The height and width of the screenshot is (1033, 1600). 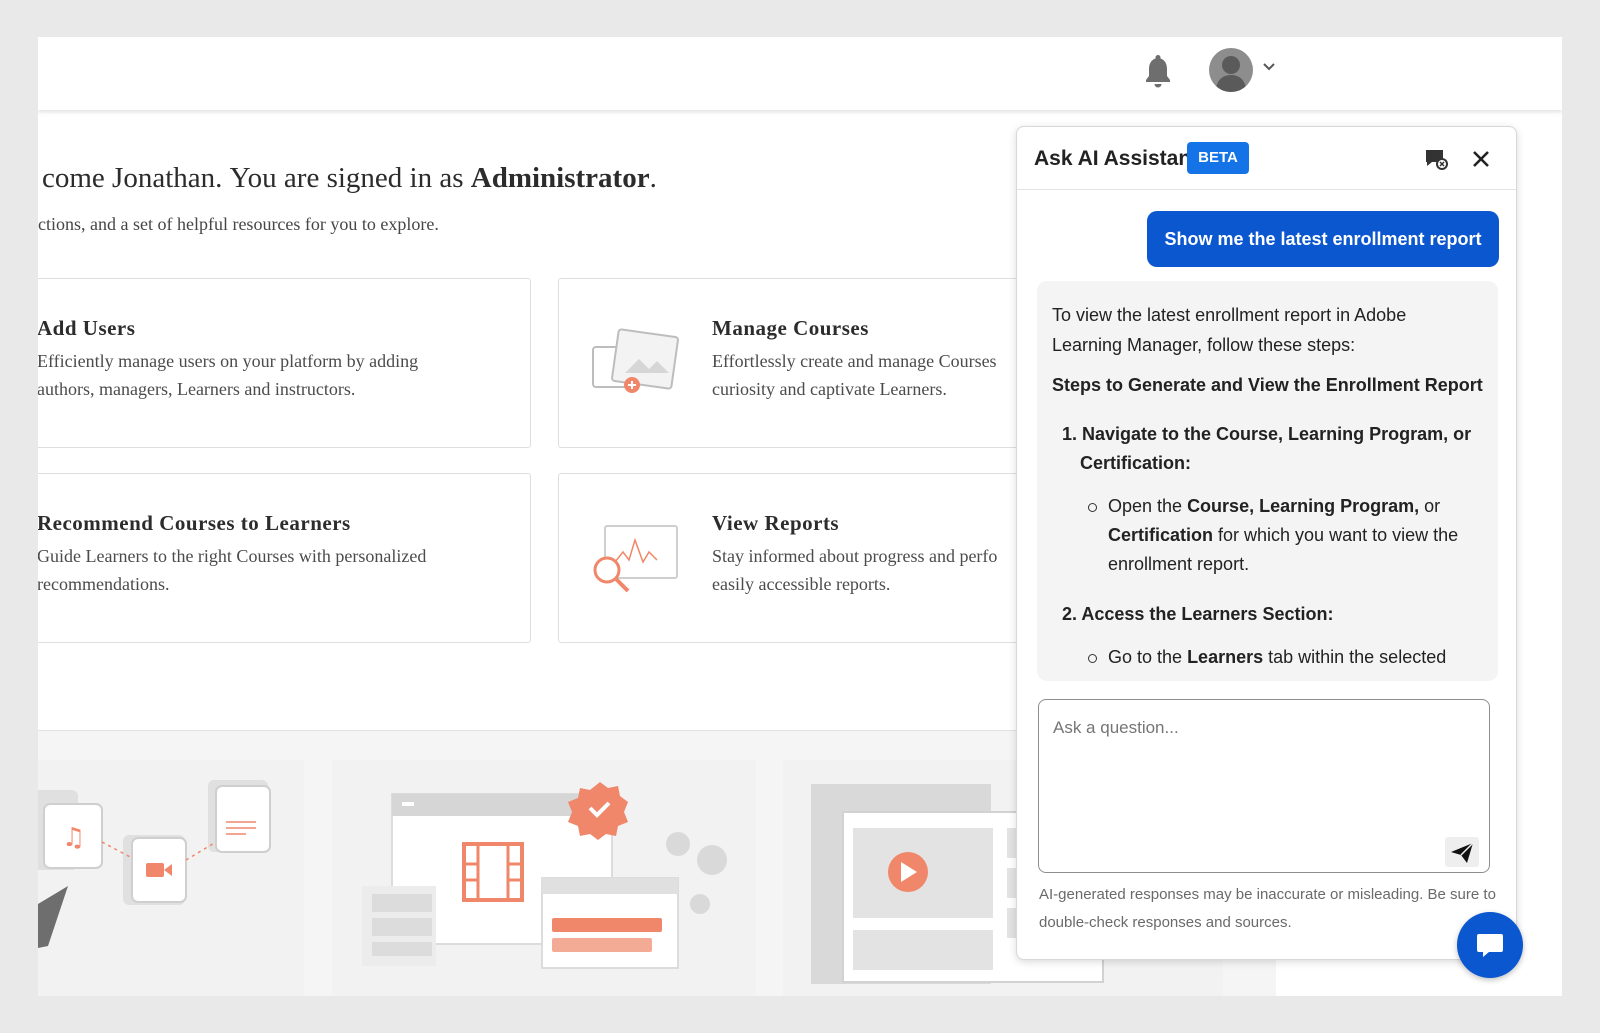 I want to click on step-1-detail: Open the Course, Learning Program, or, so click(x=1274, y=506).